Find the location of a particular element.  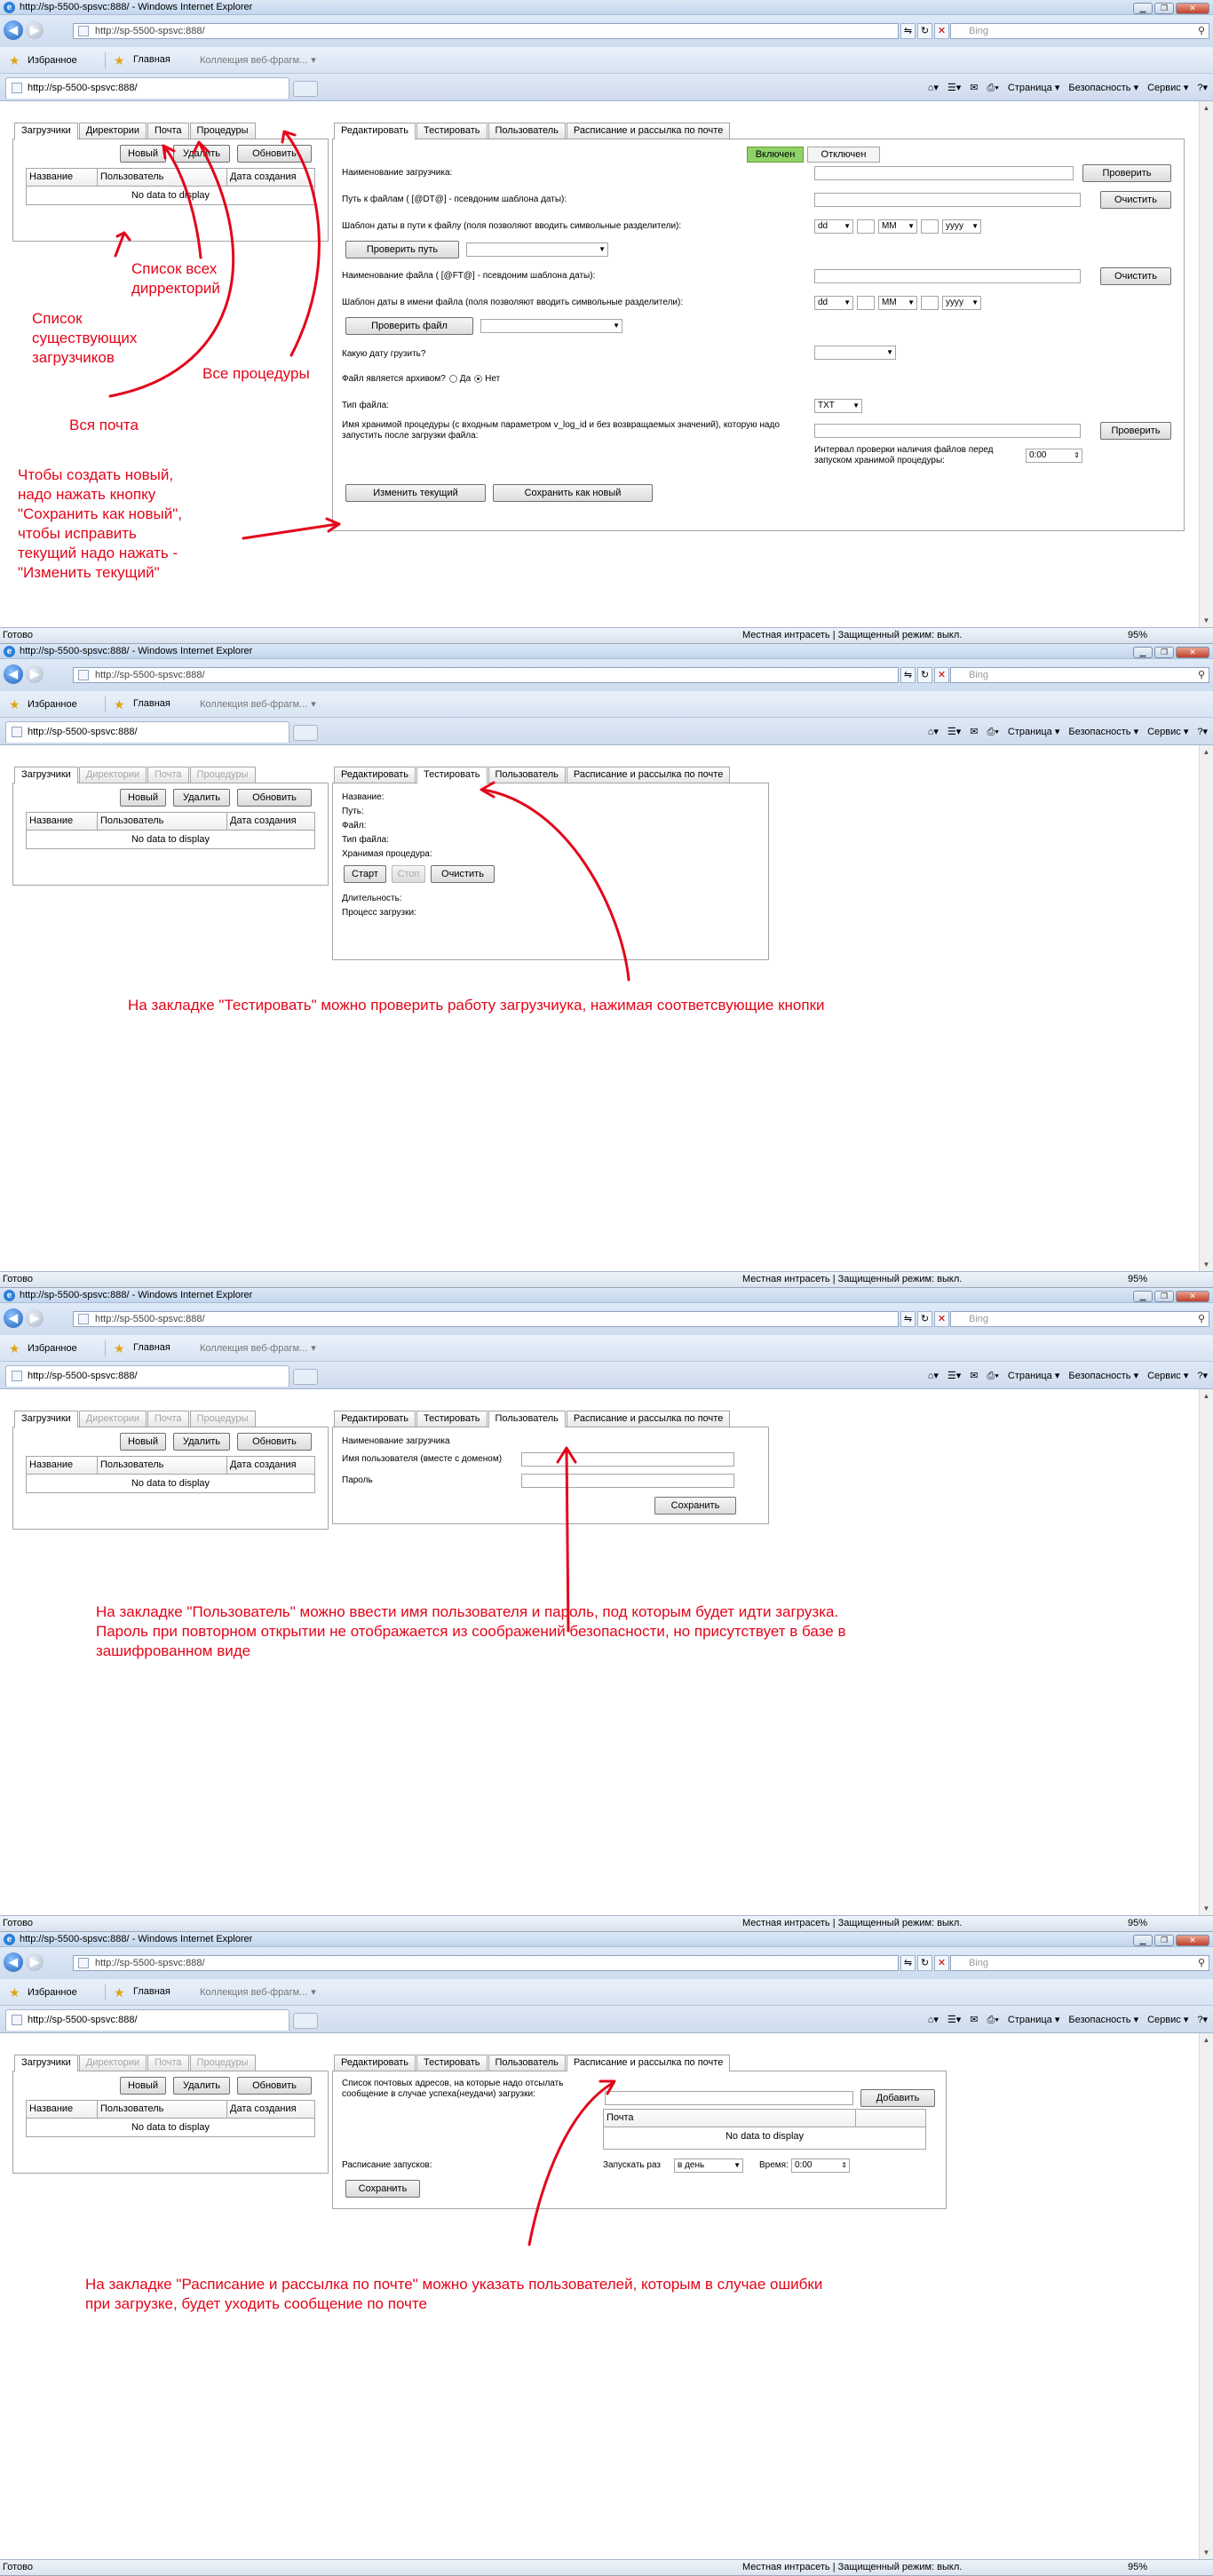

file-mm-select: MM ▼ is located at coordinates (897, 303).